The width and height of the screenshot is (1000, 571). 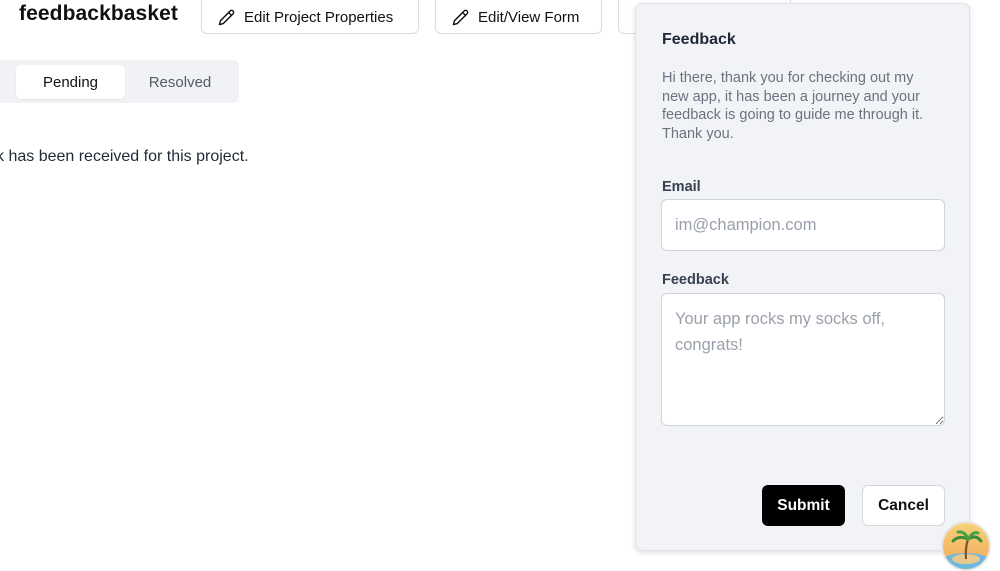 What do you see at coordinates (98, 13) in the screenshot?
I see `project-title: feedbackbasket` at bounding box center [98, 13].